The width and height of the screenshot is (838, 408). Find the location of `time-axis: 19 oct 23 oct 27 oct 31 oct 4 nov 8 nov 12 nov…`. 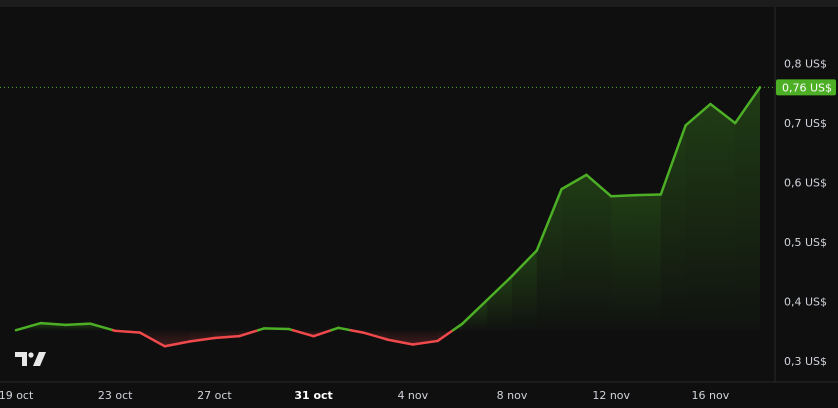

time-axis: 19 oct 23 oct 27 oct 31 oct 4 nov 8 nov 12 nov… is located at coordinates (365, 395).